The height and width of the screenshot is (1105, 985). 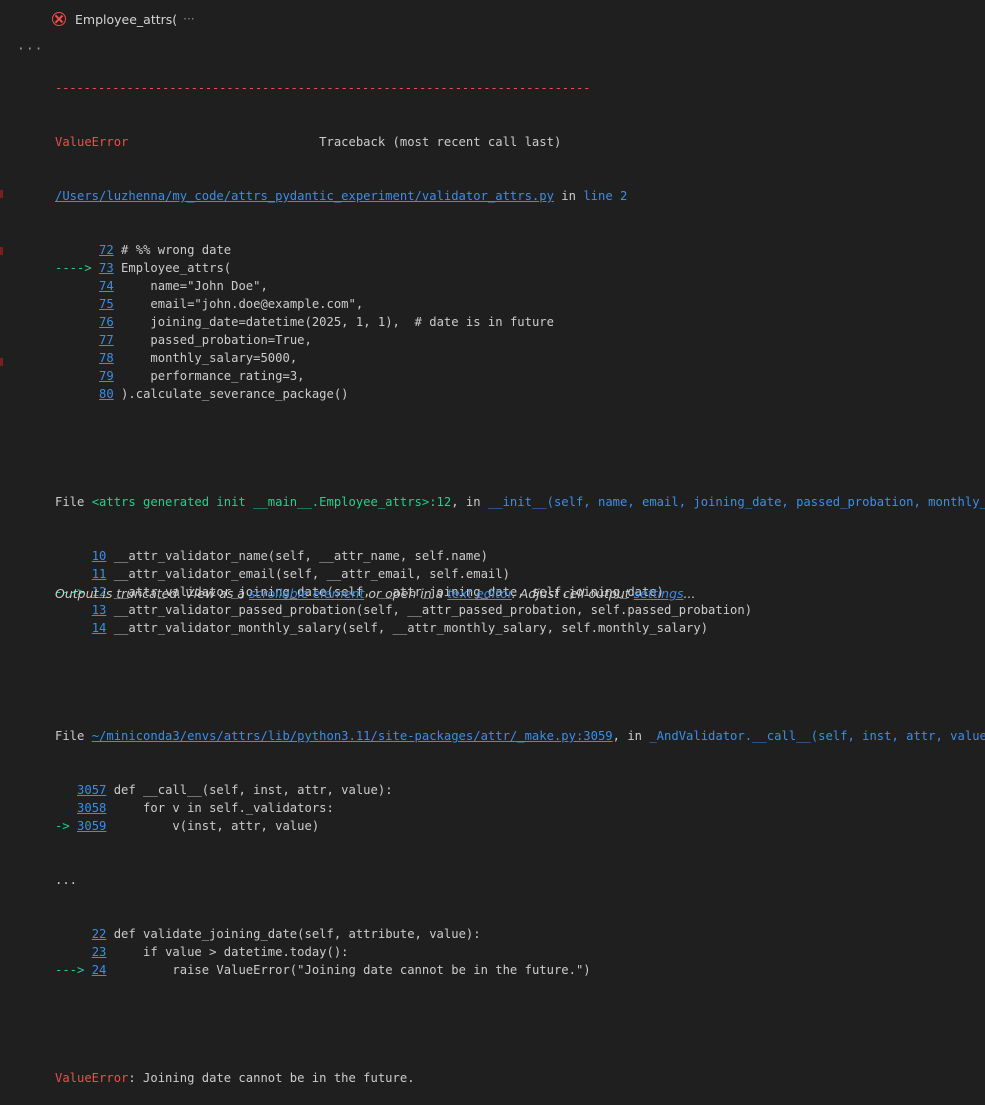 What do you see at coordinates (209, 376) in the screenshot?
I see `code-text: performance_rating=3,` at bounding box center [209, 376].